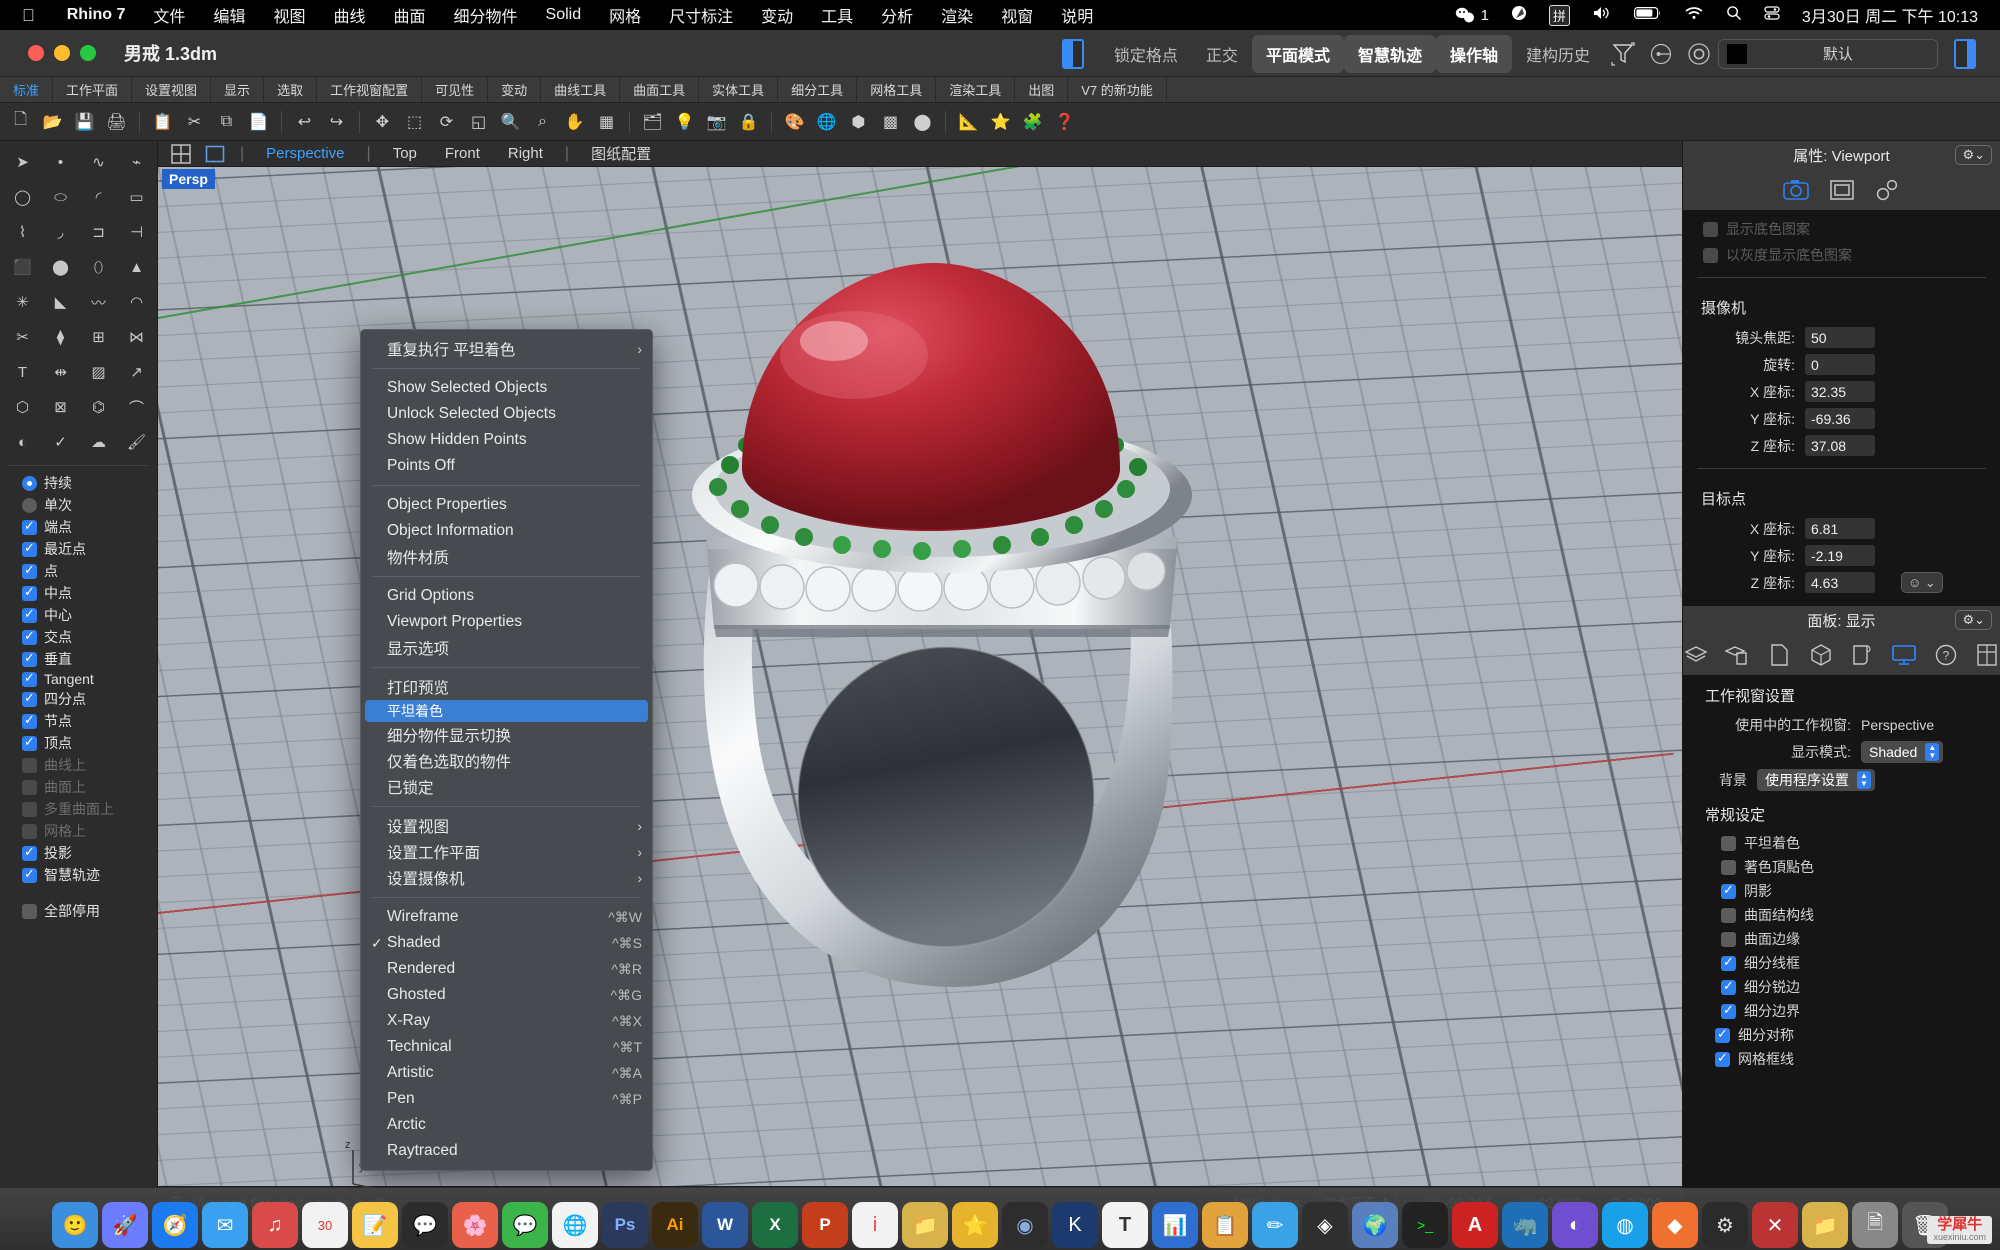 Image resolution: width=2000 pixels, height=1250 pixels. Describe the element at coordinates (1841, 337) in the screenshot. I see `field-lens-length: 镜头焦距: 50` at that location.